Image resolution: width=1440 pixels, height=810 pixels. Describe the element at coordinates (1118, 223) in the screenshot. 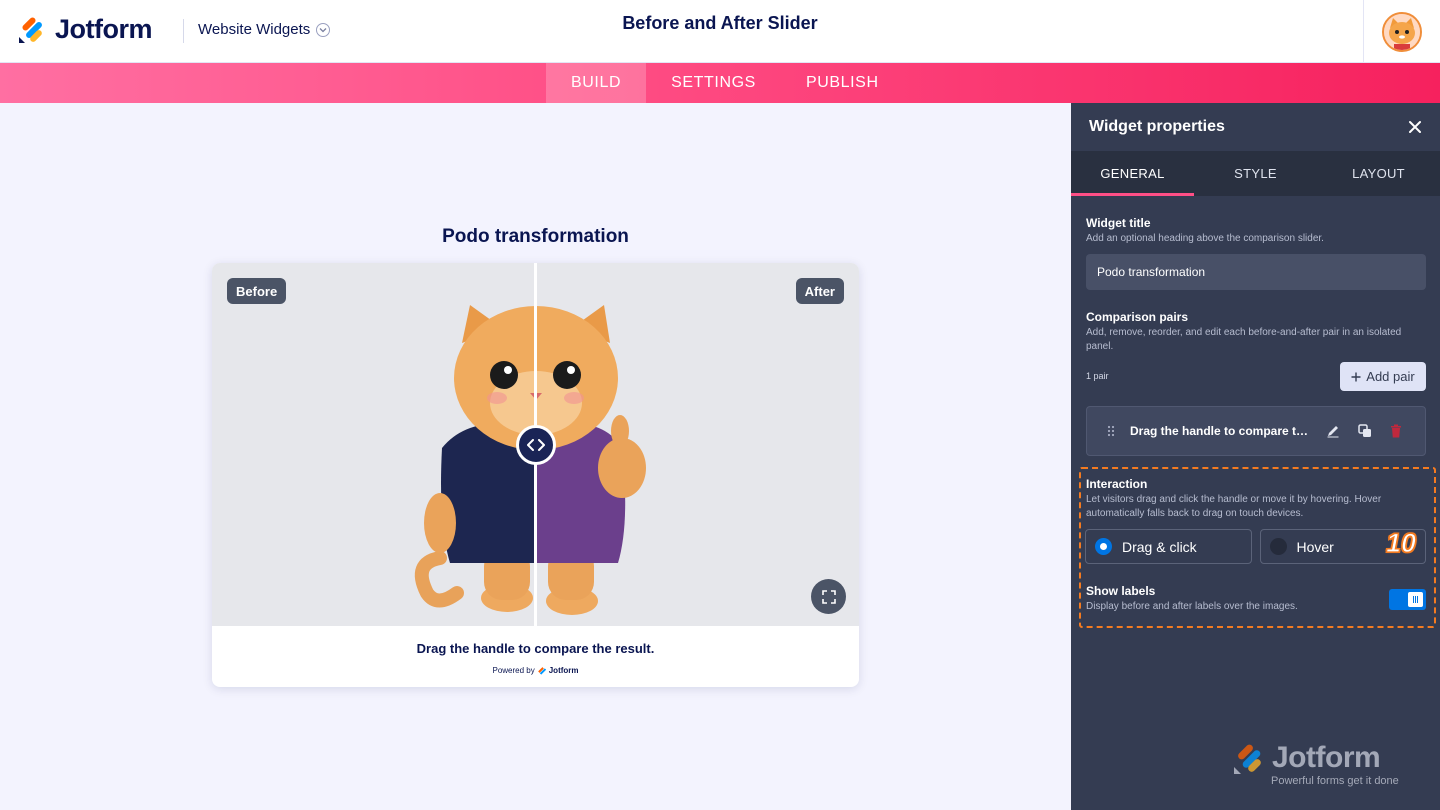

I see `widget-title-label: Widget title` at that location.